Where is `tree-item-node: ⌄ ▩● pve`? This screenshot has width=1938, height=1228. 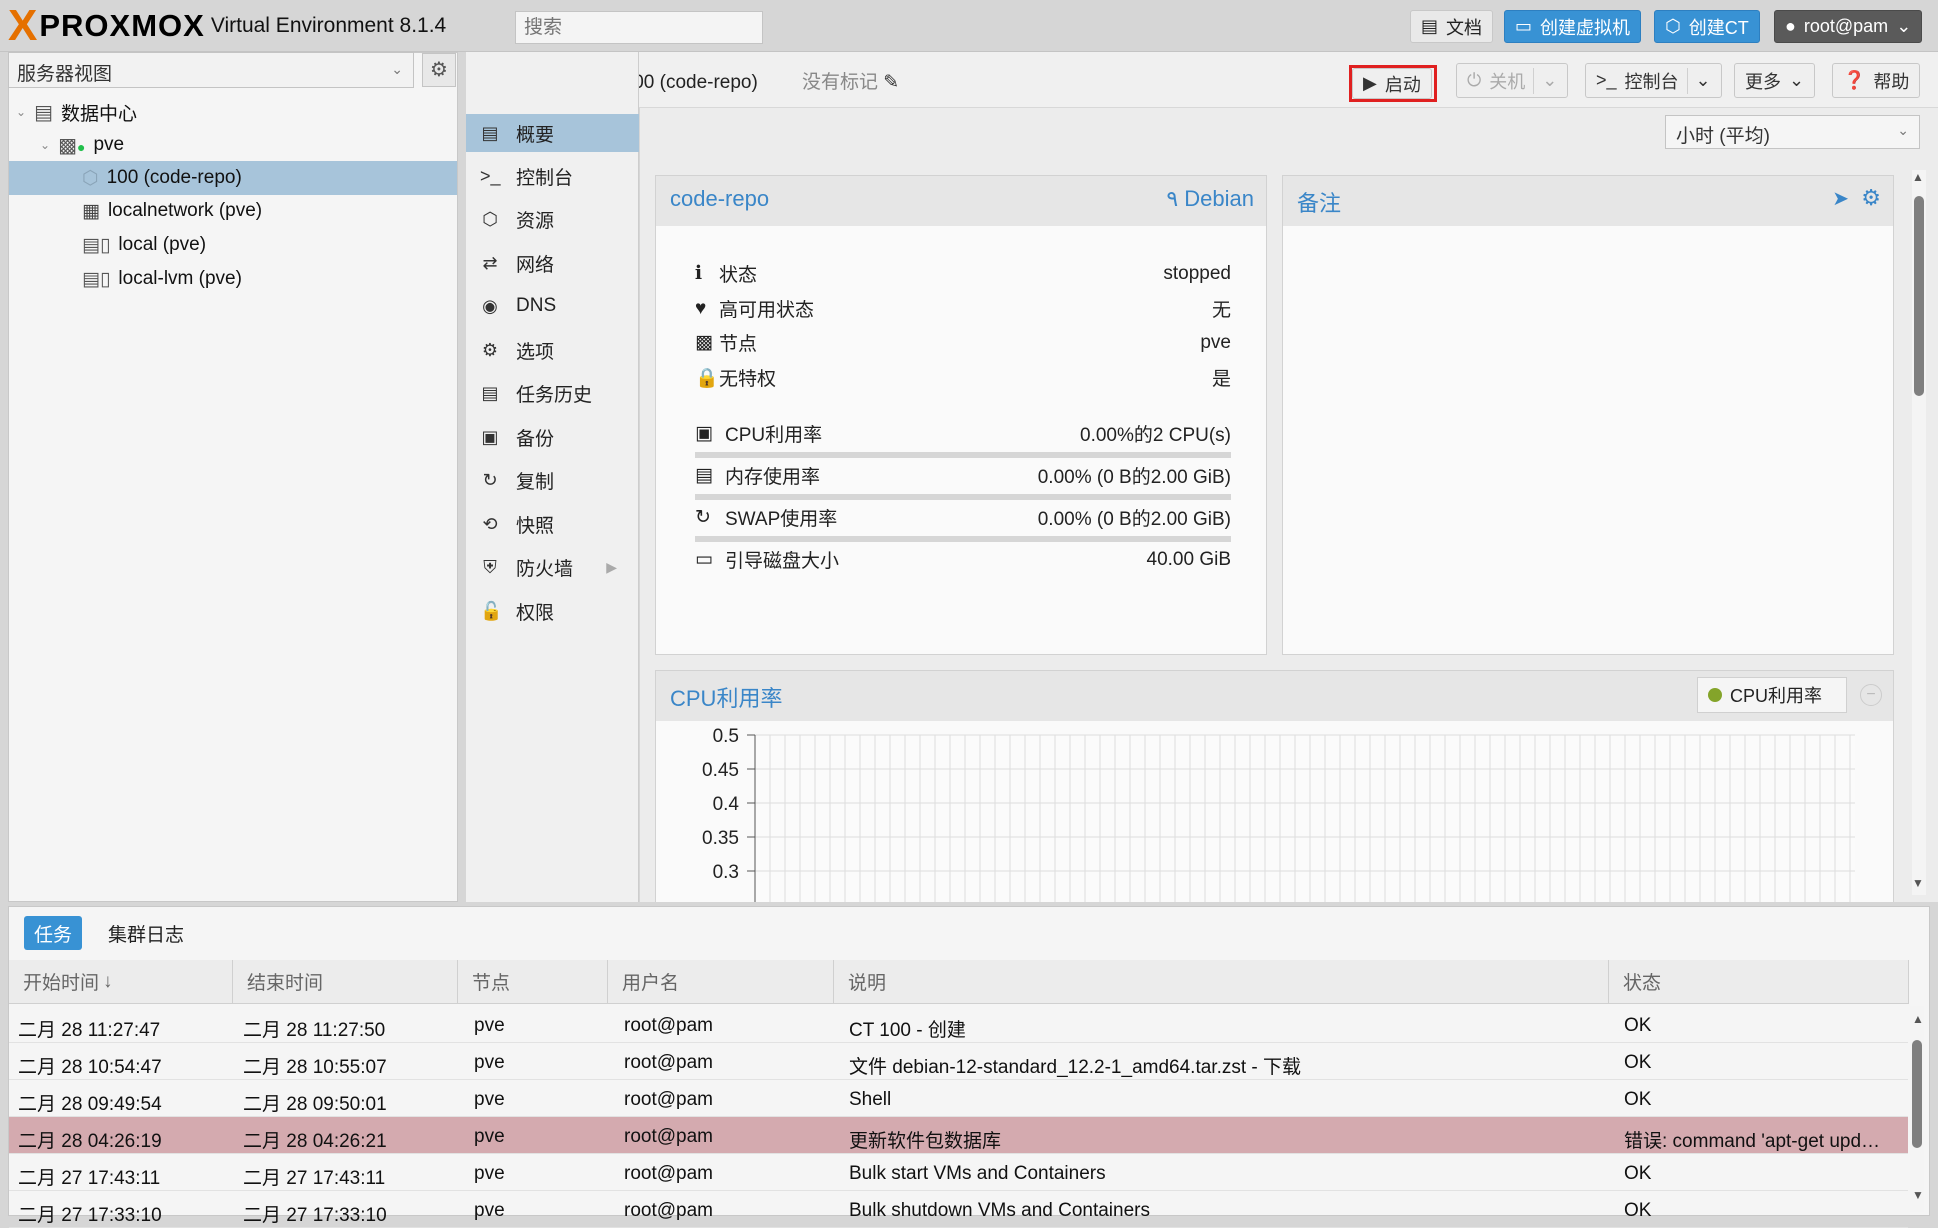
tree-item-node: ⌄ ▩● pve is located at coordinates (82, 145).